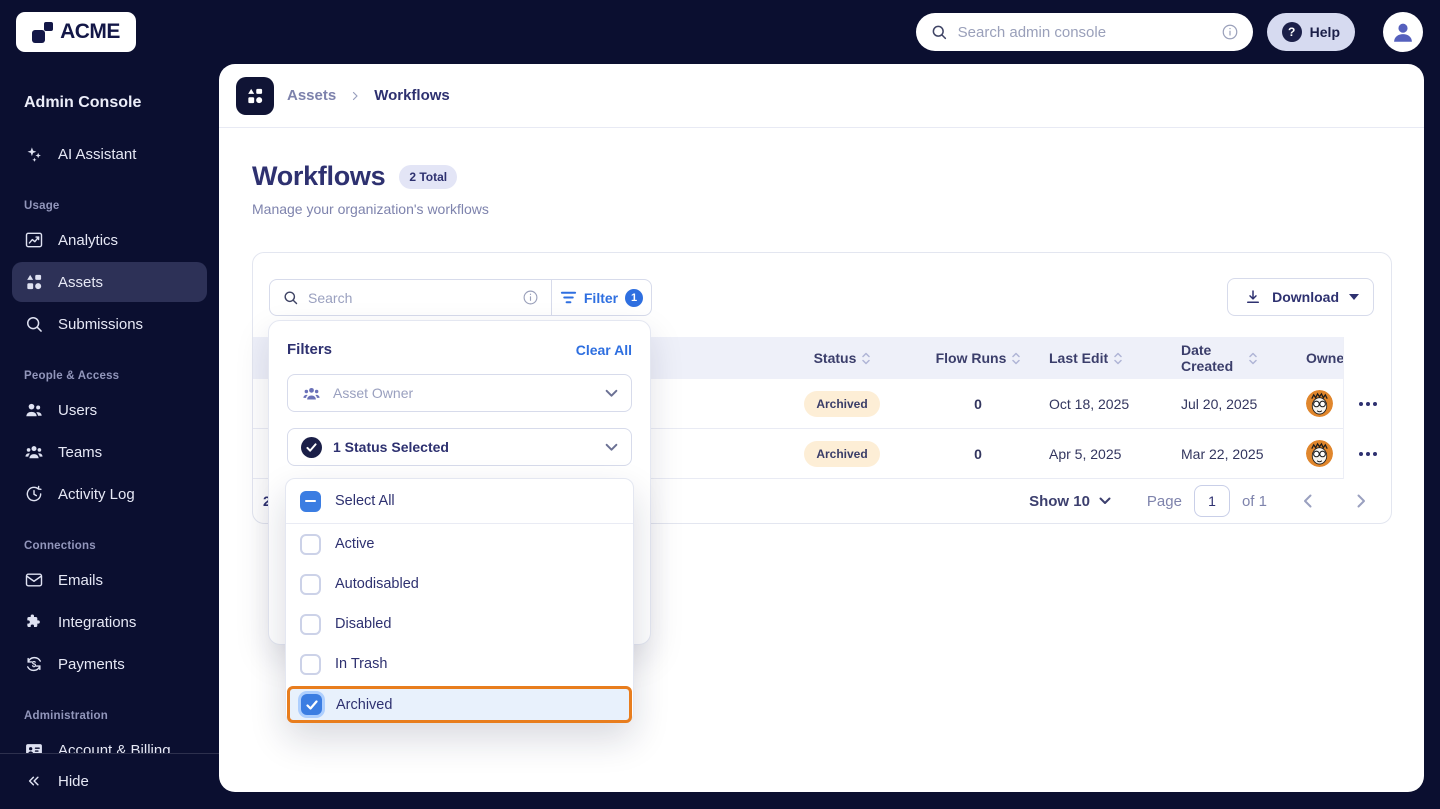 The width and height of the screenshot is (1440, 809). What do you see at coordinates (1222, 453) in the screenshot?
I see `date-created-value: Mar 22, 2025` at bounding box center [1222, 453].